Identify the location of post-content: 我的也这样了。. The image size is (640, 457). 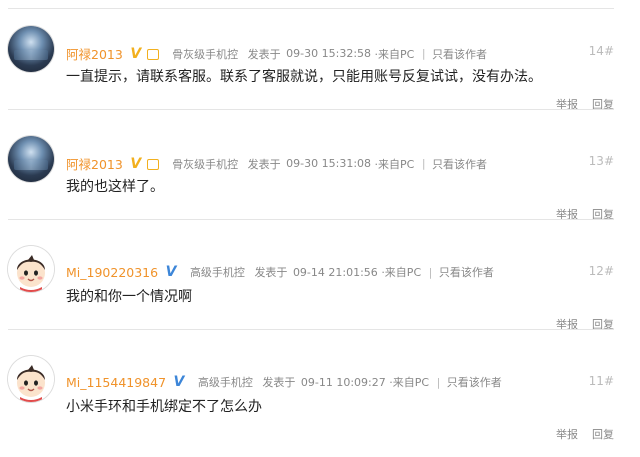
(115, 187).